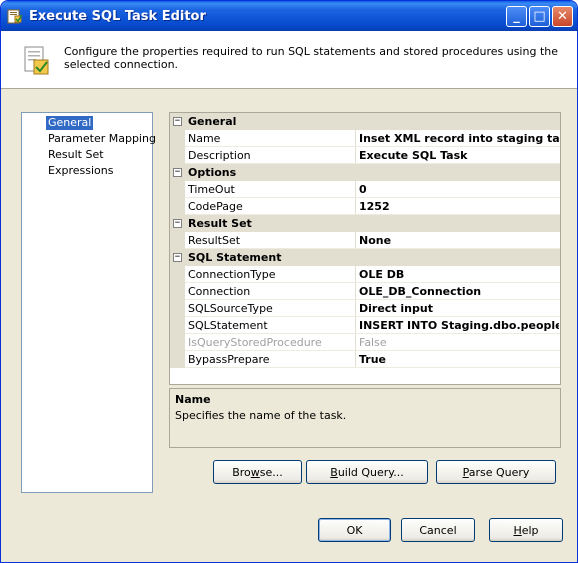 The height and width of the screenshot is (563, 578). I want to click on category-label: Result Set, so click(220, 223).